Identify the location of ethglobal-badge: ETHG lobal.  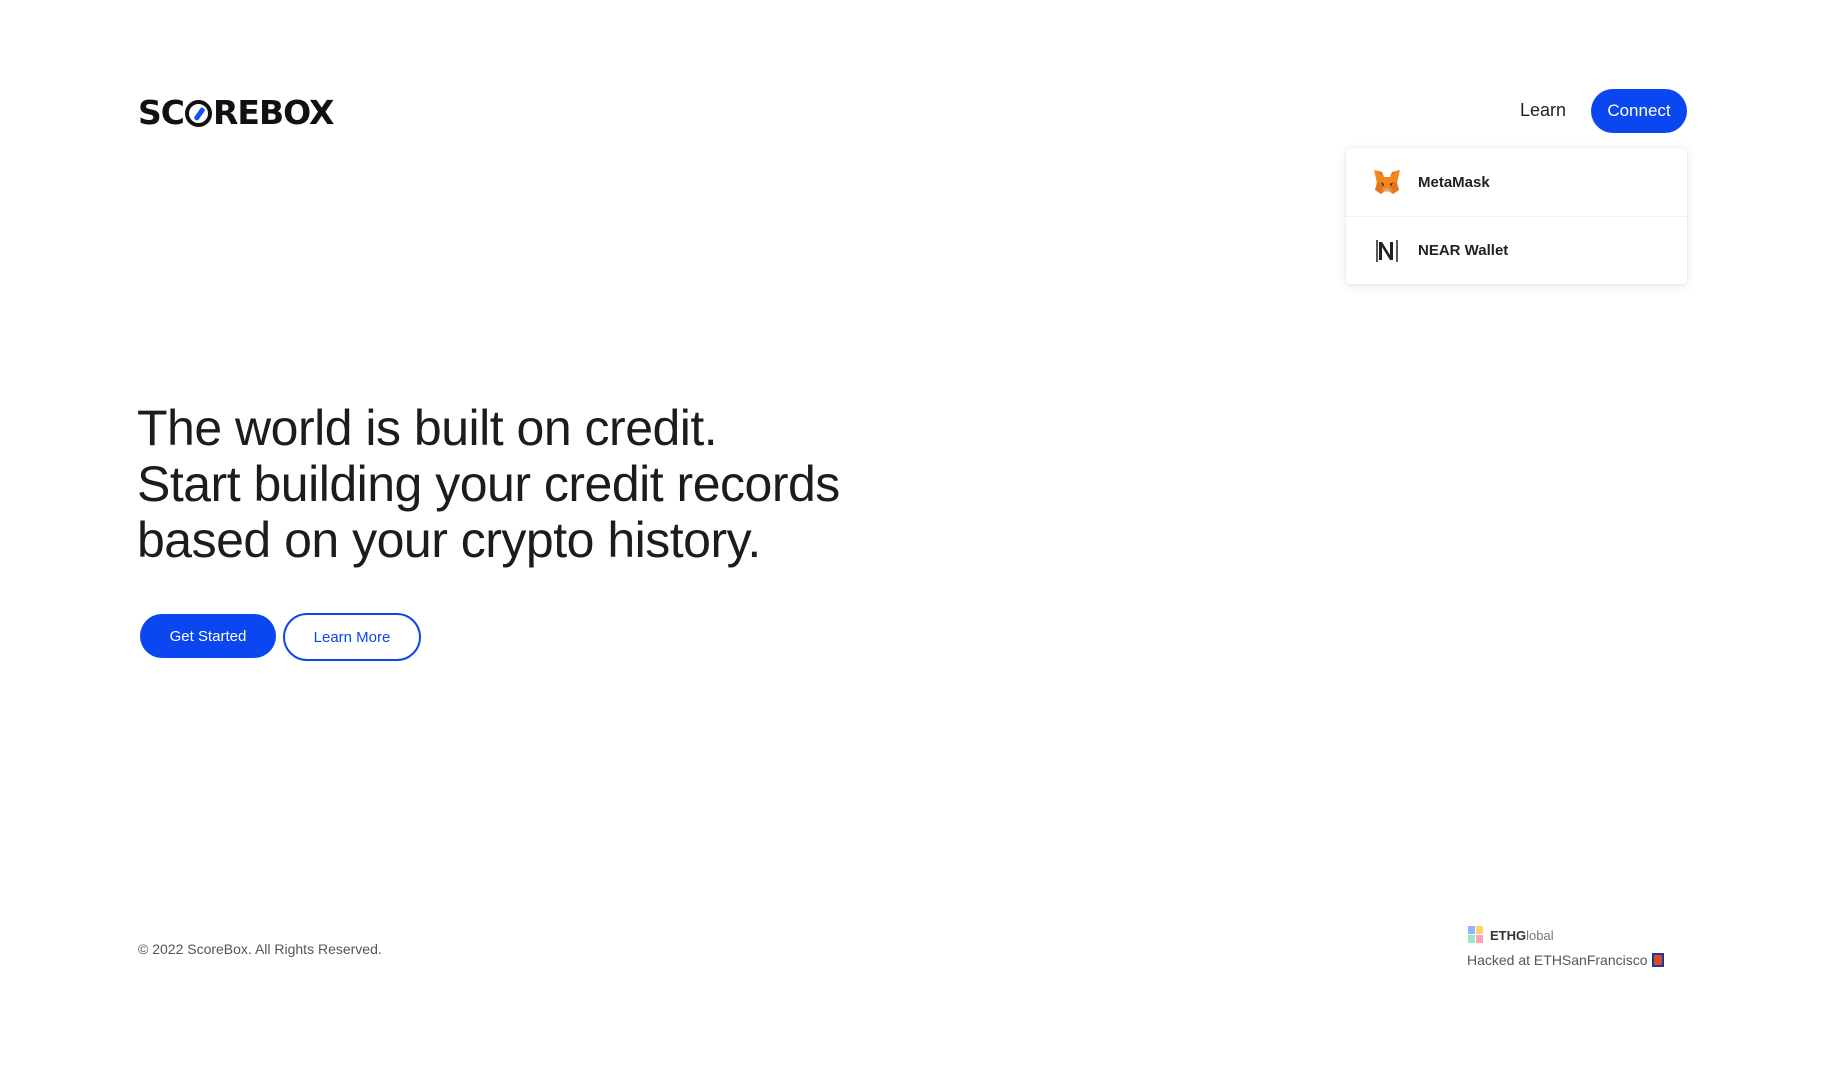
(1510, 935).